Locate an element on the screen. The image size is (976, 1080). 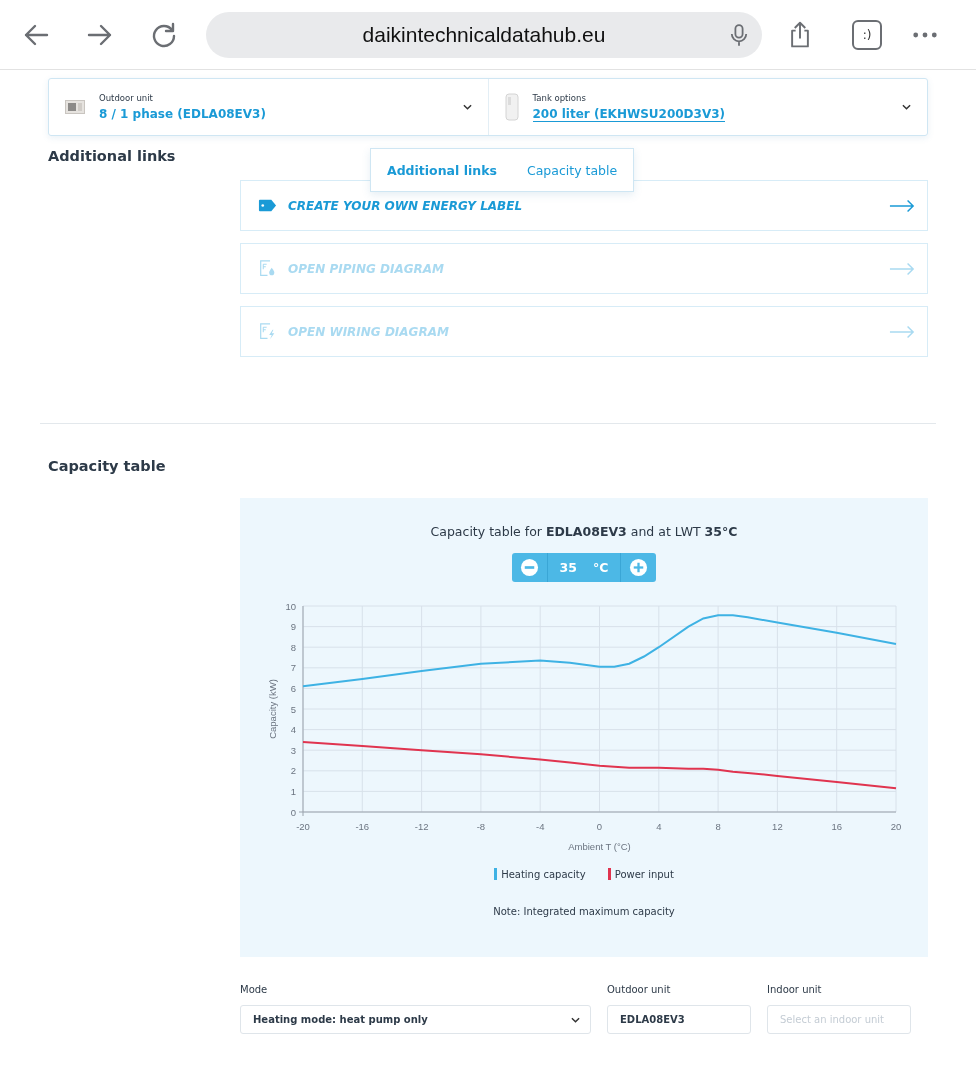
selector-label: Outdoor unit is located at coordinates (126, 98).